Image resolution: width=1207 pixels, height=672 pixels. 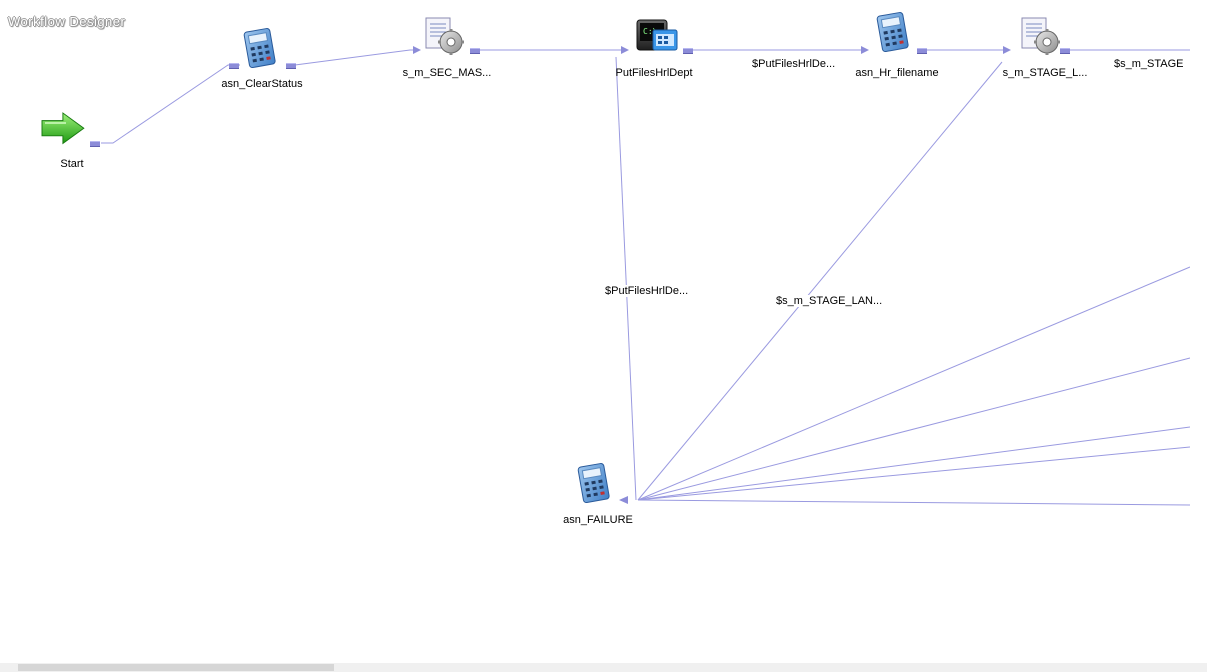 What do you see at coordinates (1198, 331) in the screenshot?
I see `canvas-right-edge` at bounding box center [1198, 331].